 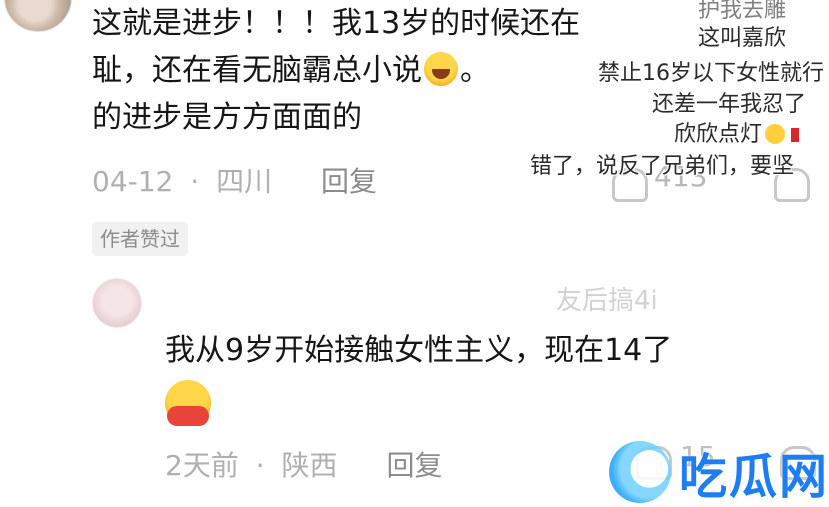 I want to click on comment-line-2-end: 。, so click(x=475, y=70).